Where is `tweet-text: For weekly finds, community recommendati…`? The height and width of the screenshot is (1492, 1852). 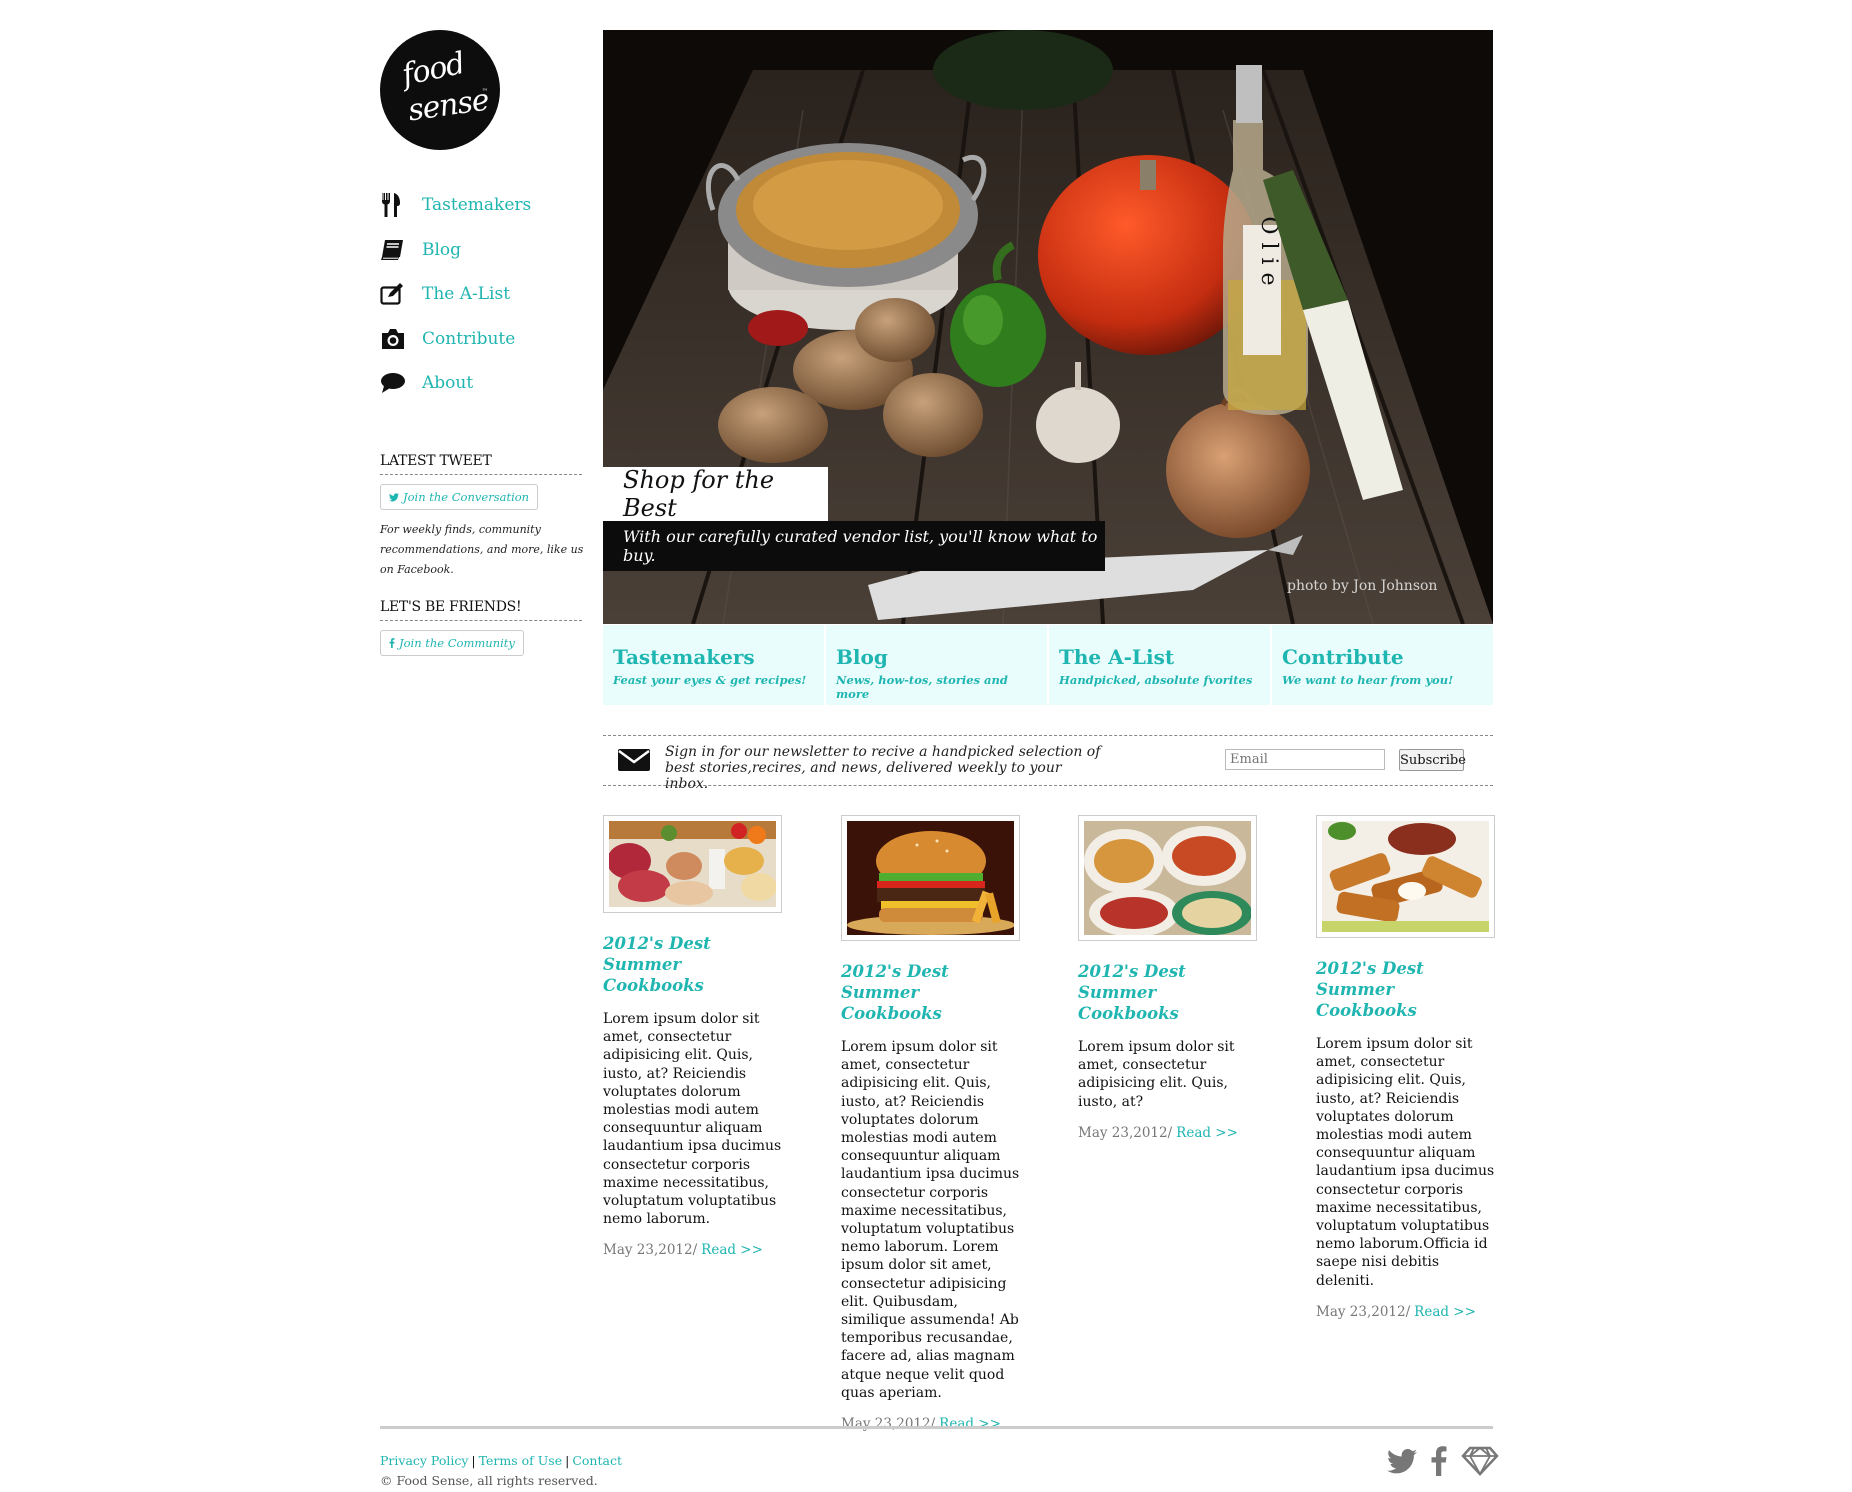
tweet-text: For weekly finds, community recommendati… is located at coordinates (482, 549).